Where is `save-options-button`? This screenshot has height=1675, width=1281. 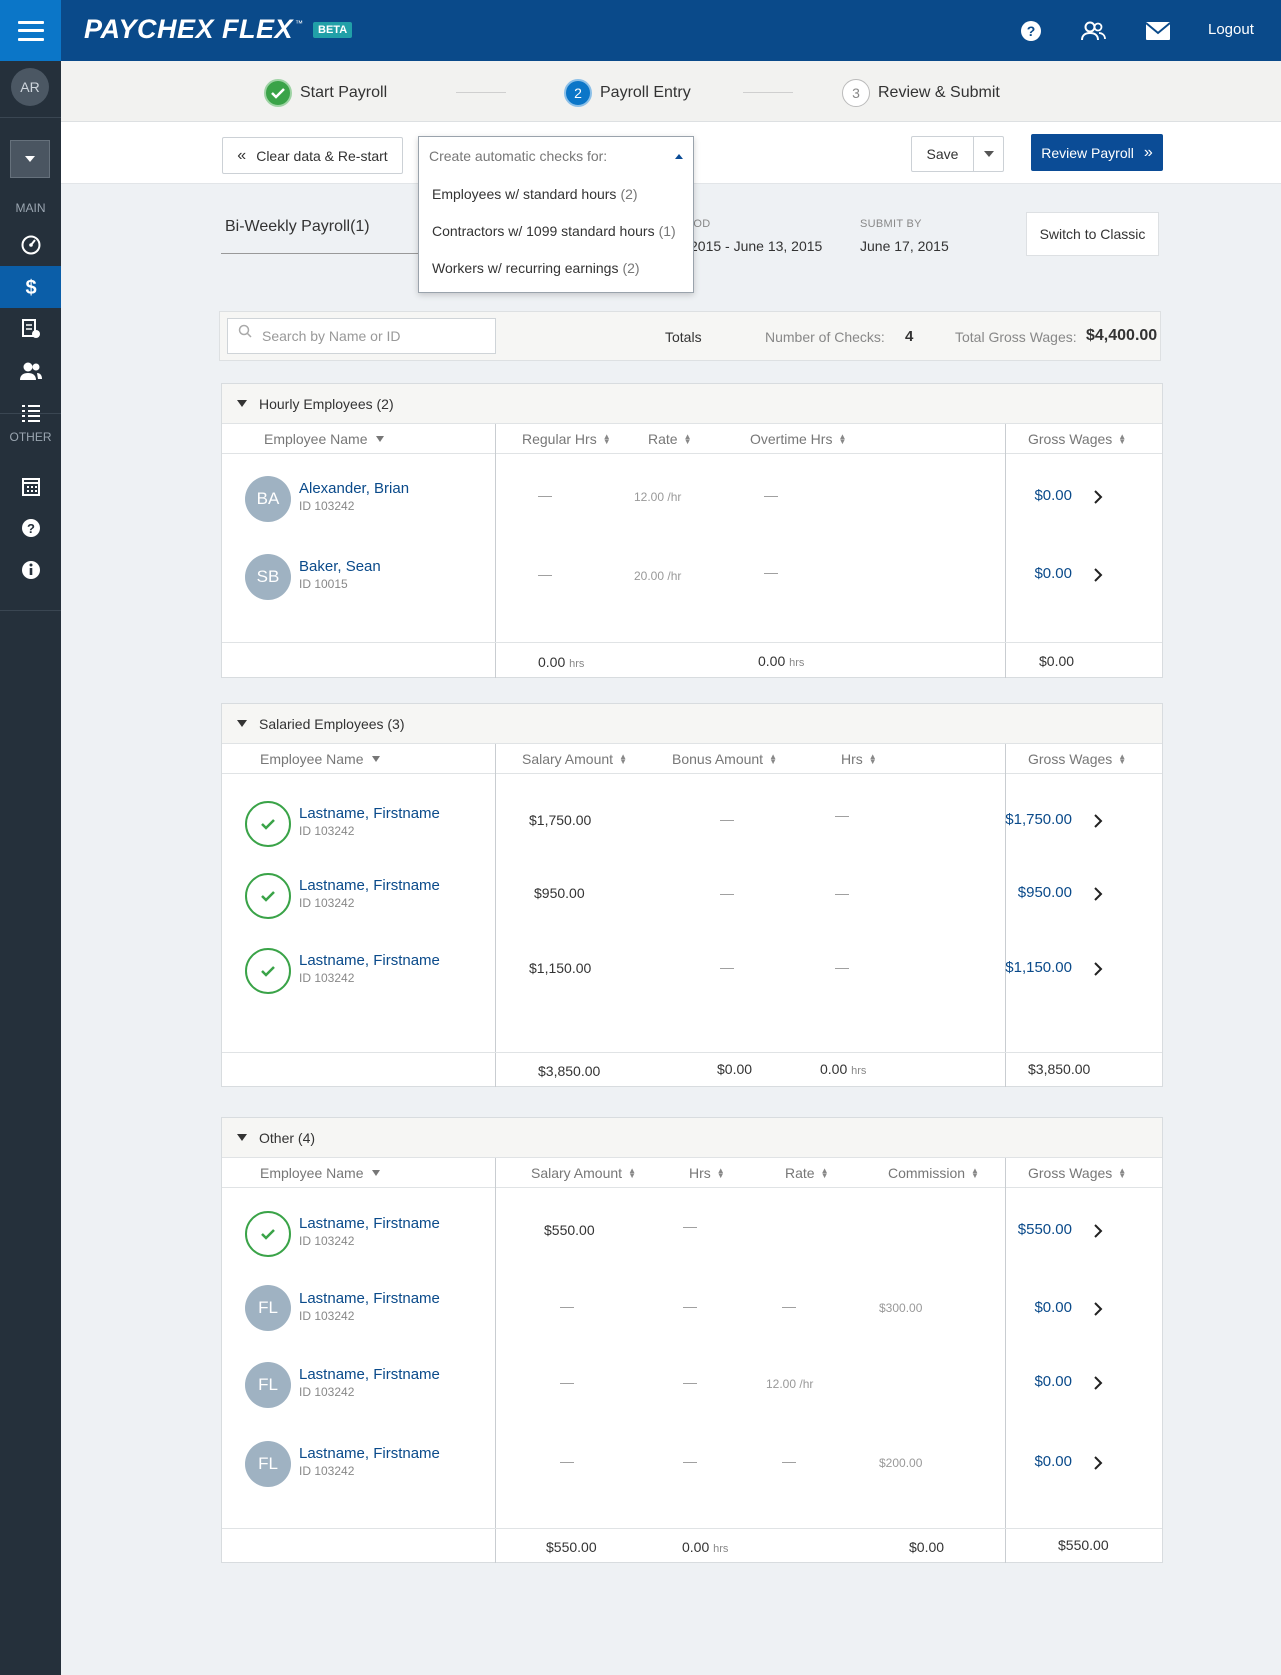 save-options-button is located at coordinates (988, 154).